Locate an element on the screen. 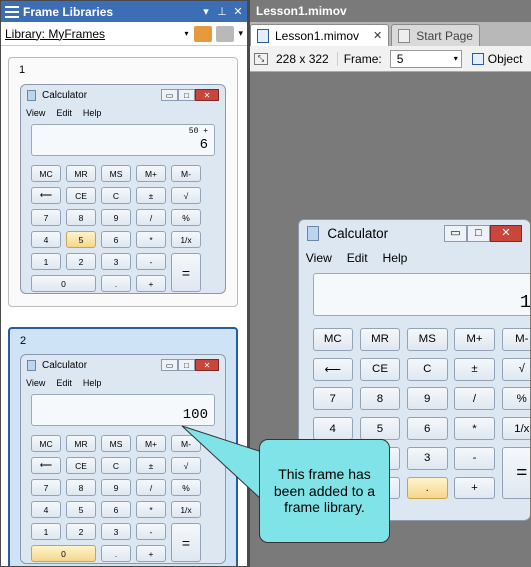 The width and height of the screenshot is (531, 567). delete-frame-icon is located at coordinates (225, 33).